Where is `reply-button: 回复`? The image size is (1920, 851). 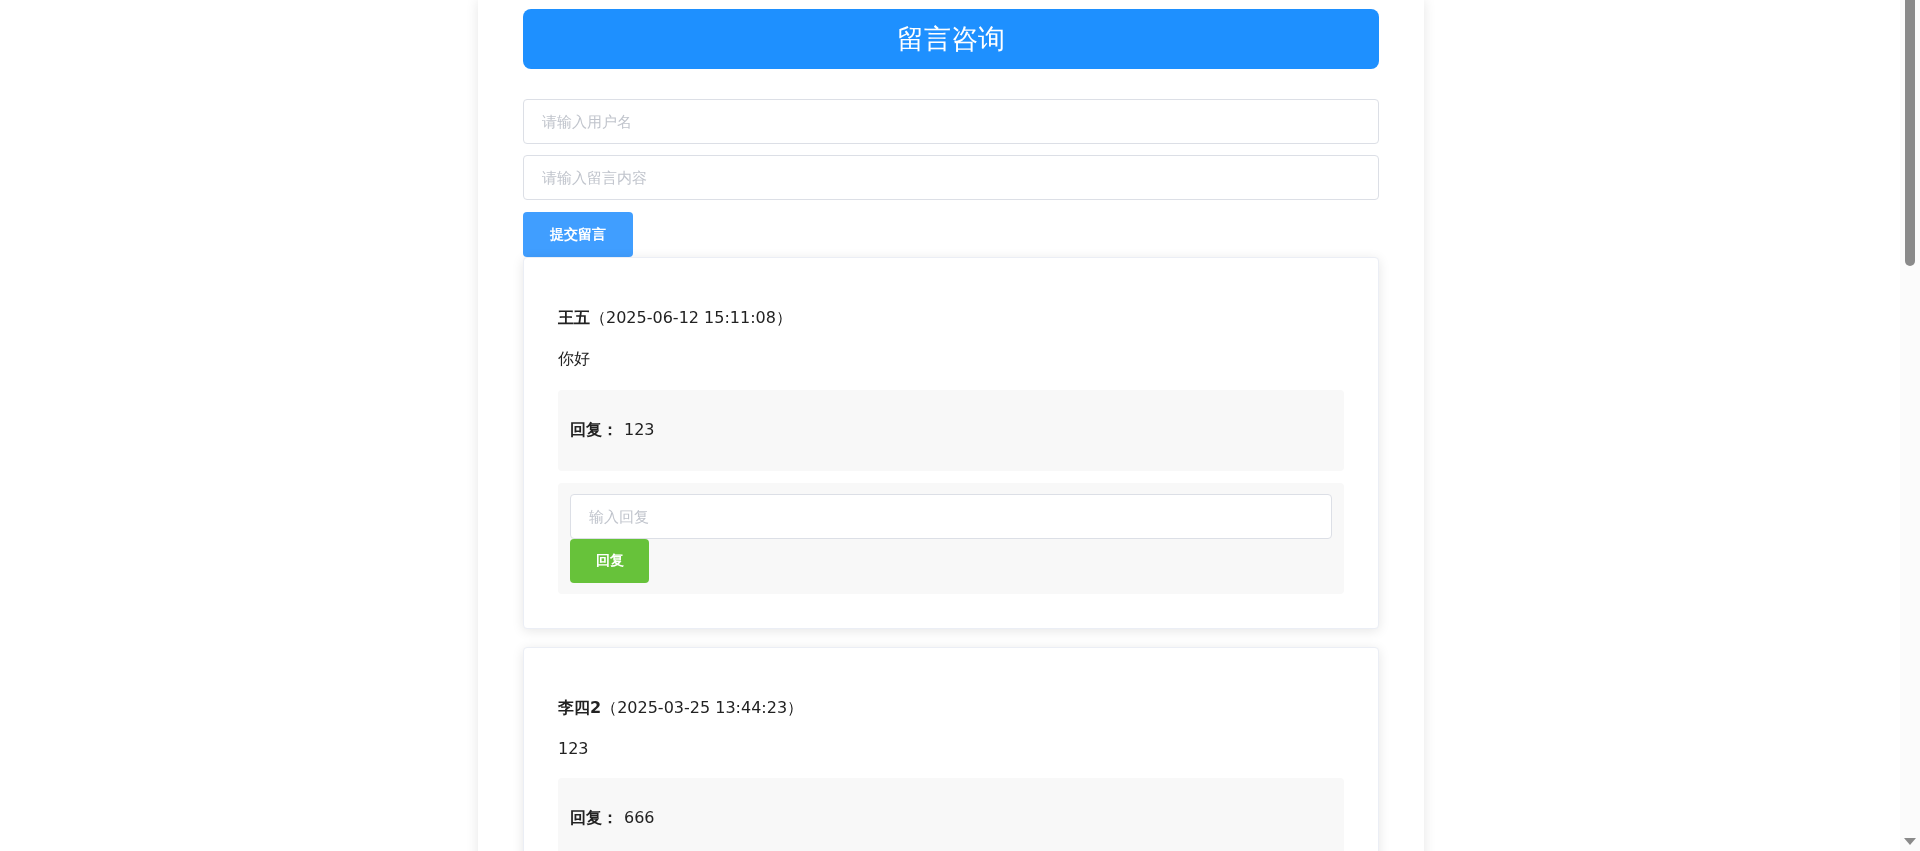 reply-button: 回复 is located at coordinates (609, 561).